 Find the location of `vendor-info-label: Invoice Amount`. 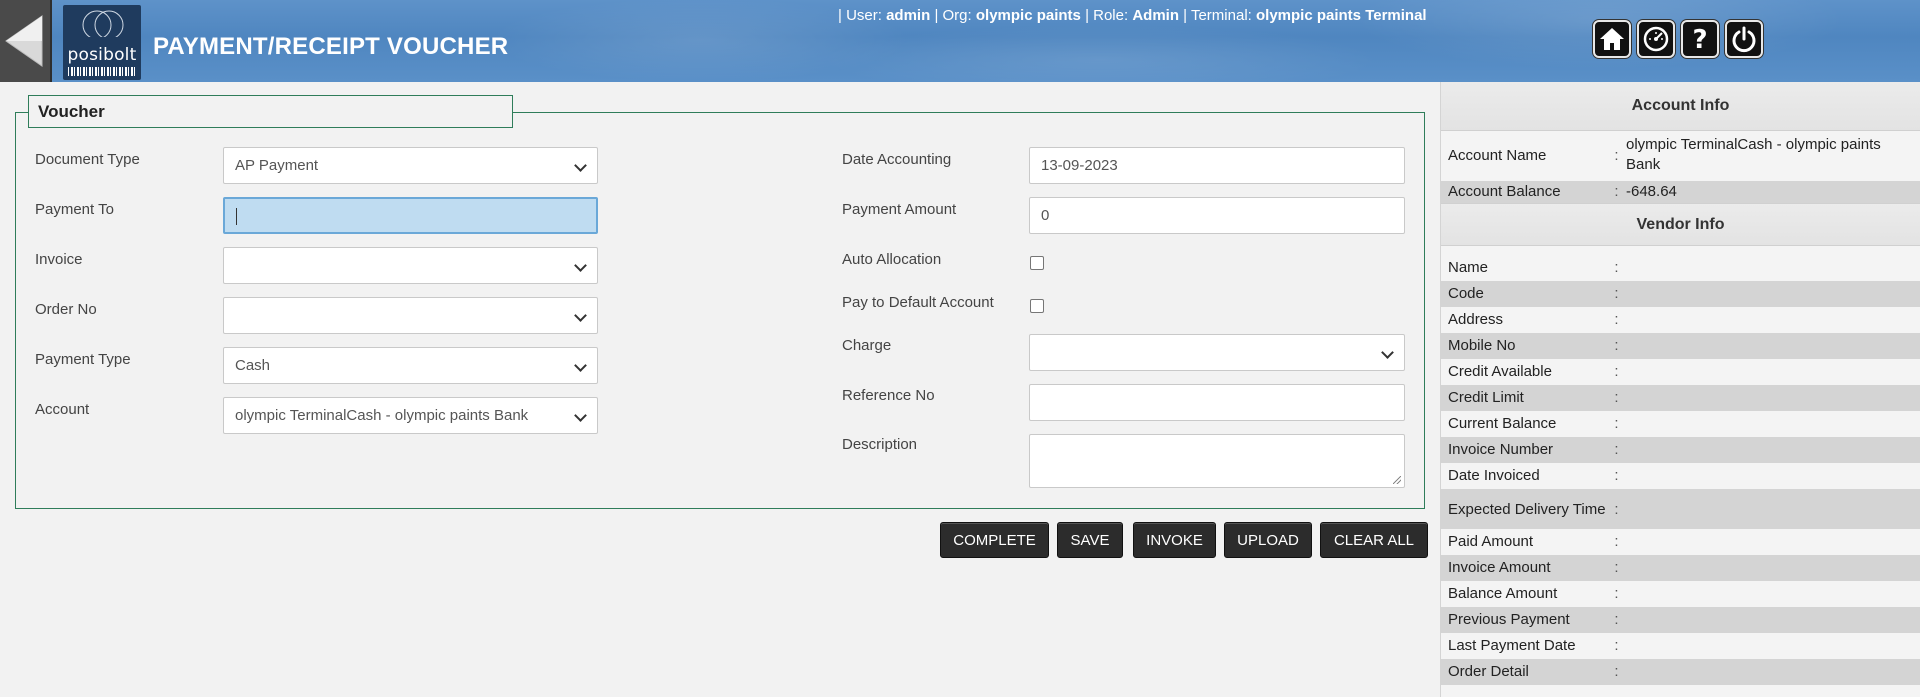

vendor-info-label: Invoice Amount is located at coordinates (1499, 567).